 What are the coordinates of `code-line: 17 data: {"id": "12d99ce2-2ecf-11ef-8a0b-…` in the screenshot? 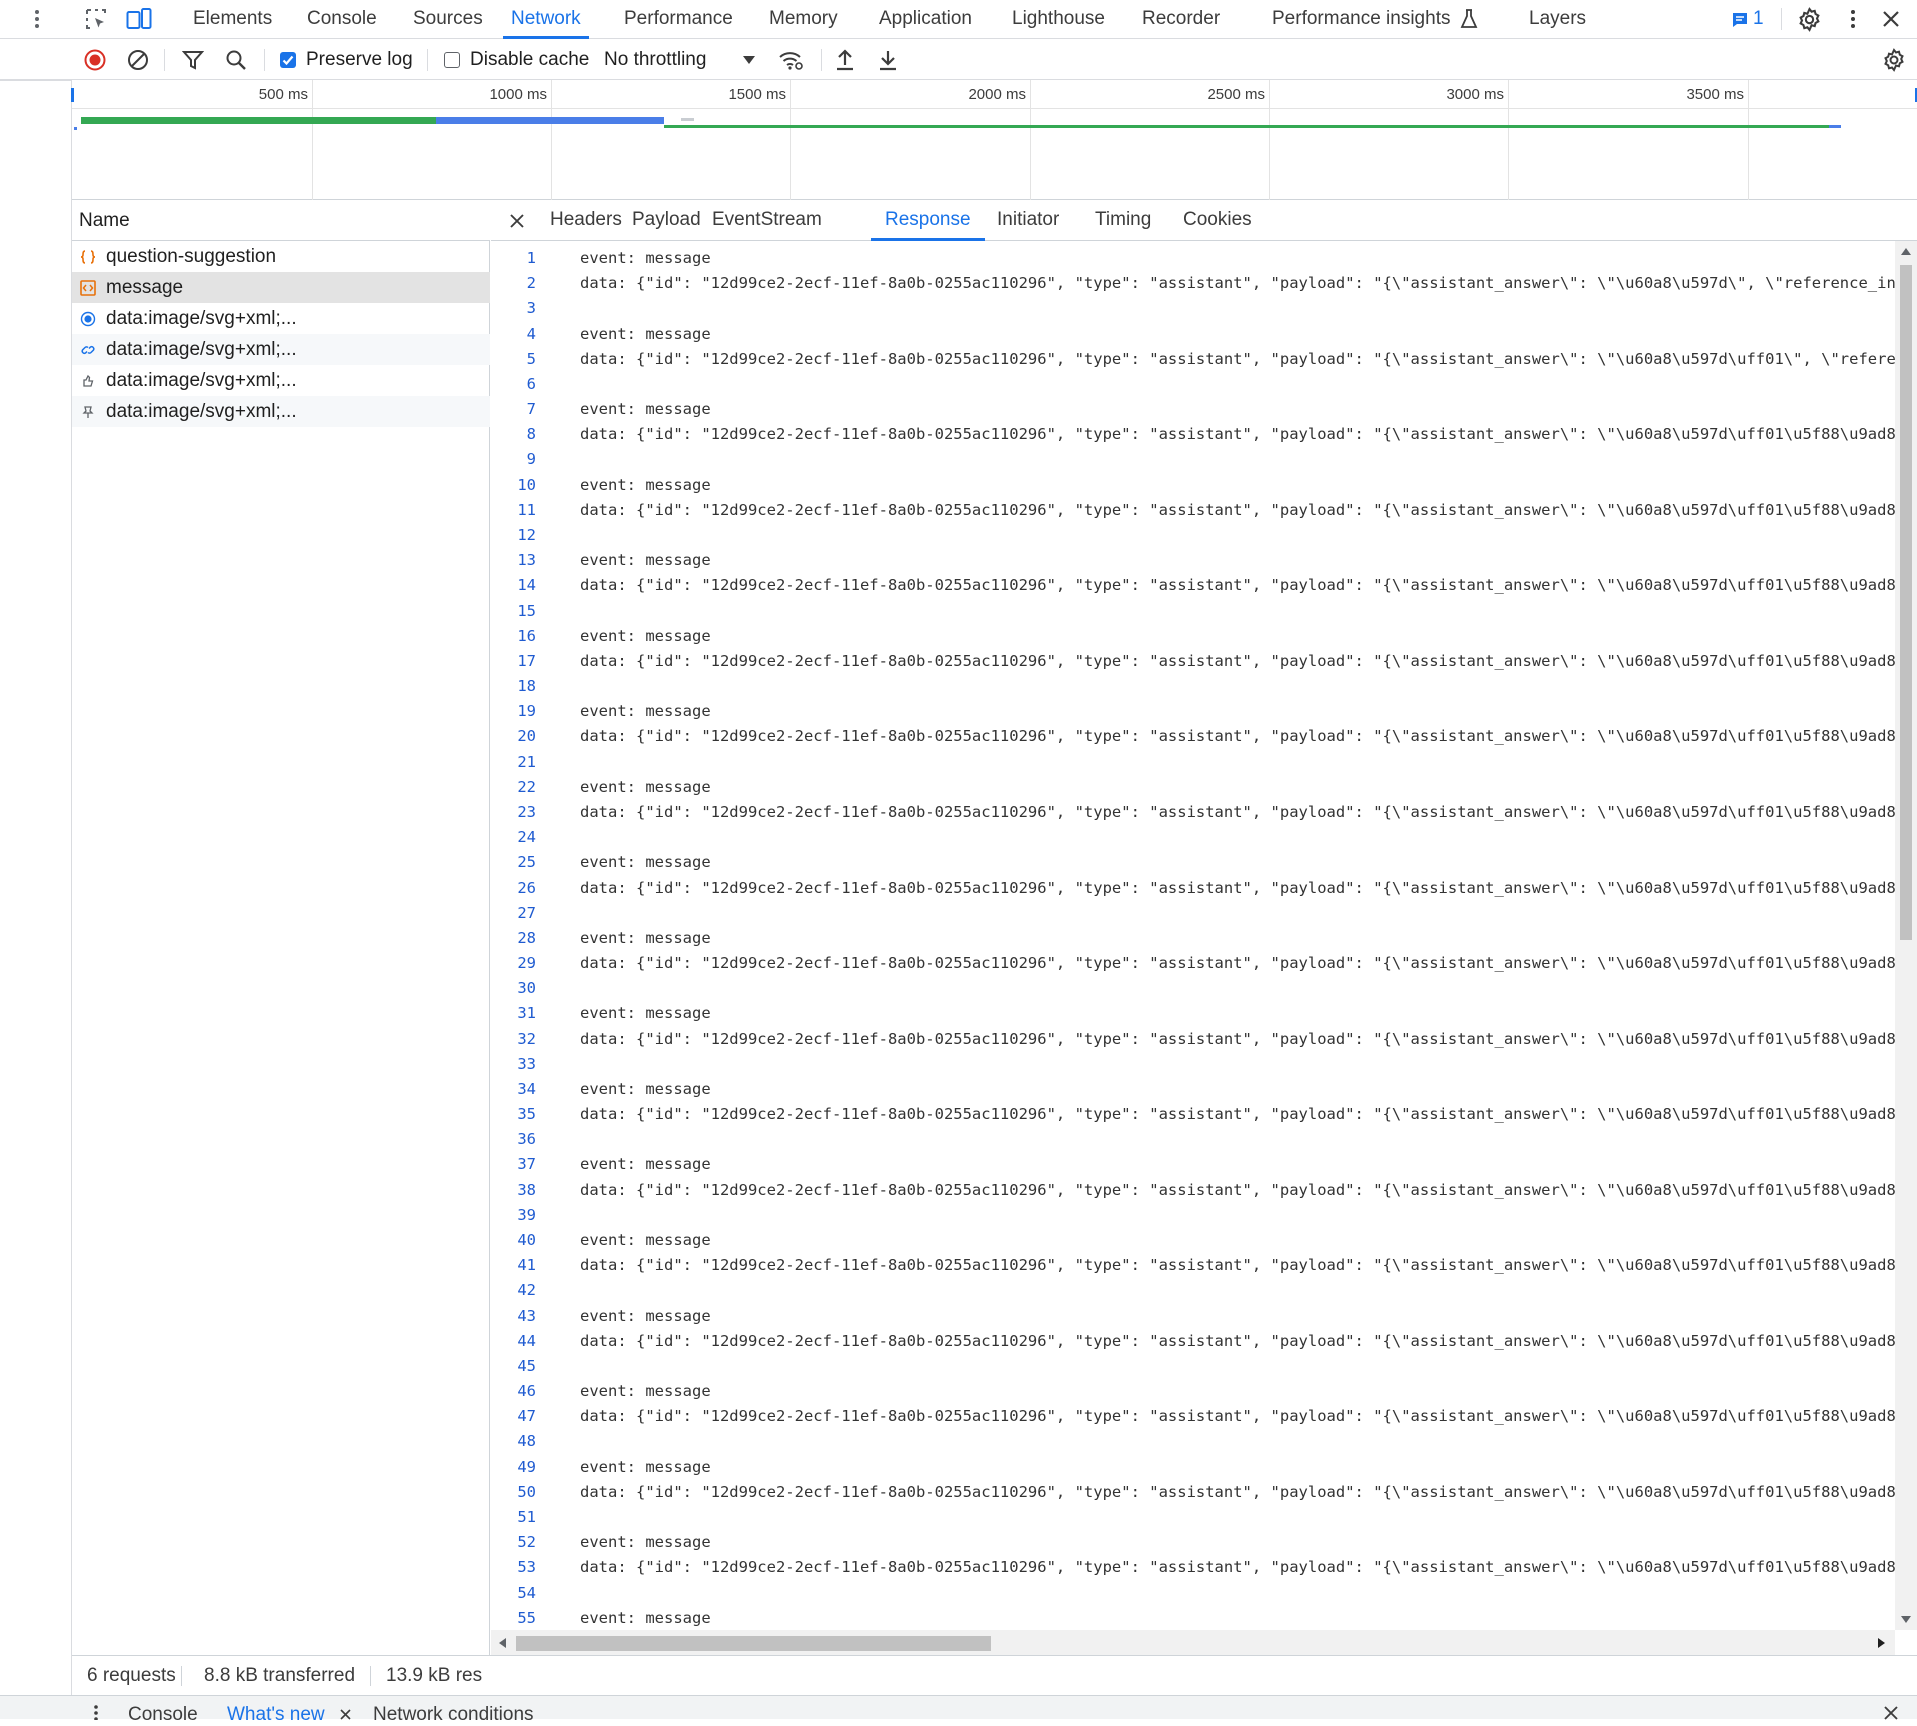 It's located at (1193, 661).